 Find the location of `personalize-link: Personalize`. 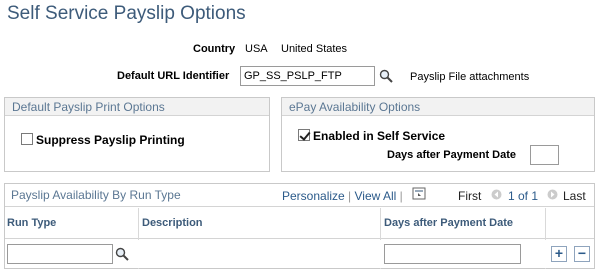

personalize-link: Personalize is located at coordinates (313, 196).